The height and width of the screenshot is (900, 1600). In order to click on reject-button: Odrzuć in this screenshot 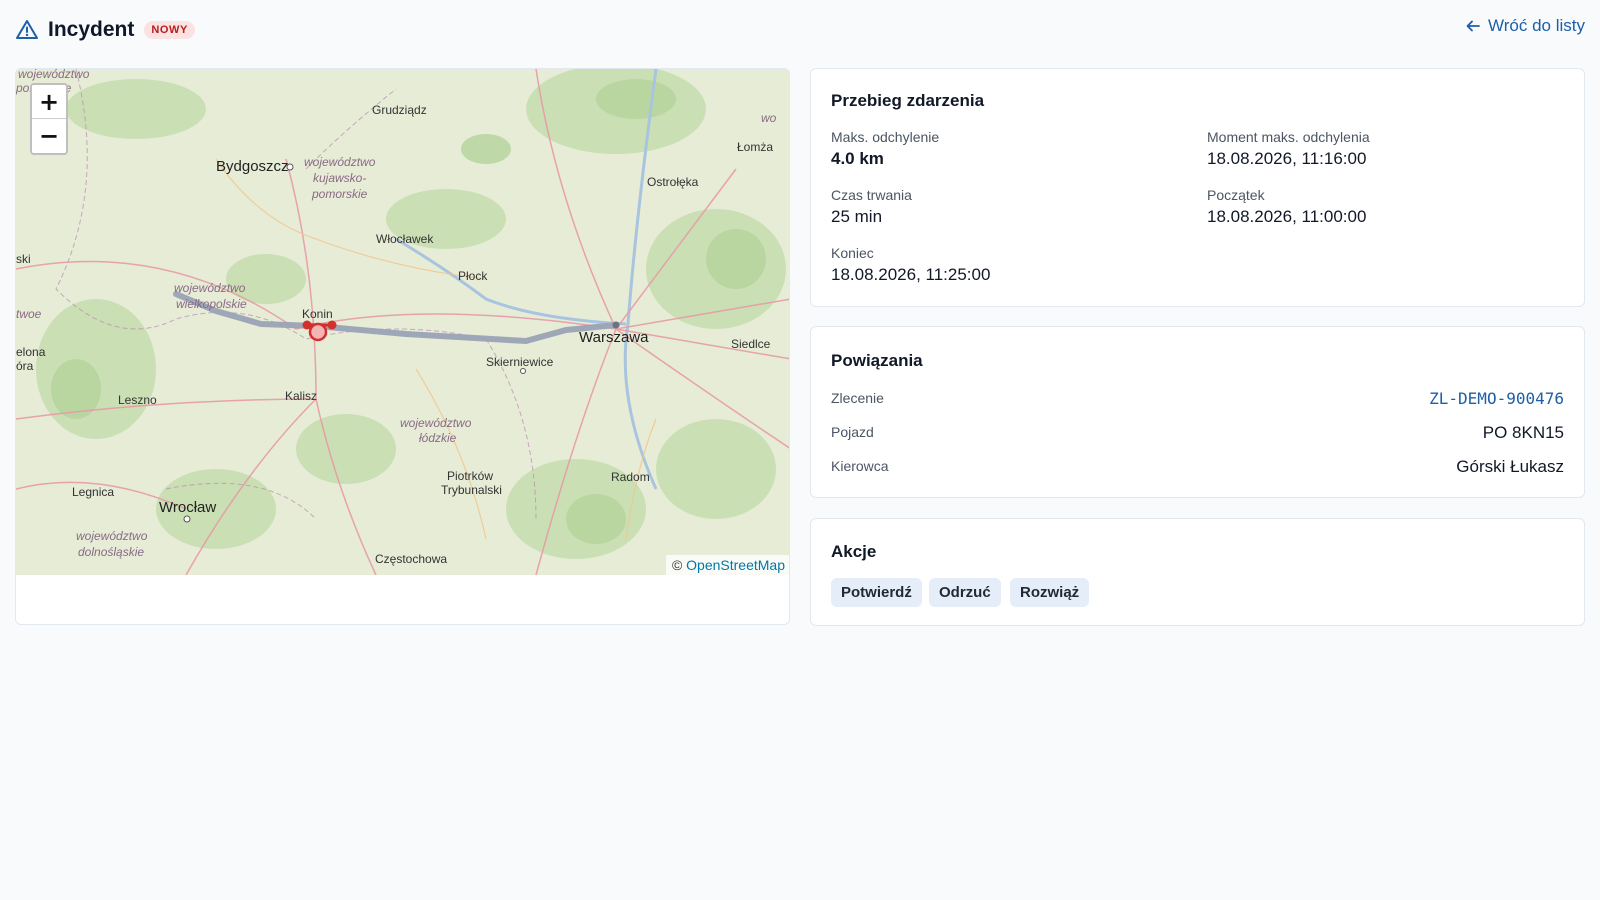, I will do `click(965, 592)`.